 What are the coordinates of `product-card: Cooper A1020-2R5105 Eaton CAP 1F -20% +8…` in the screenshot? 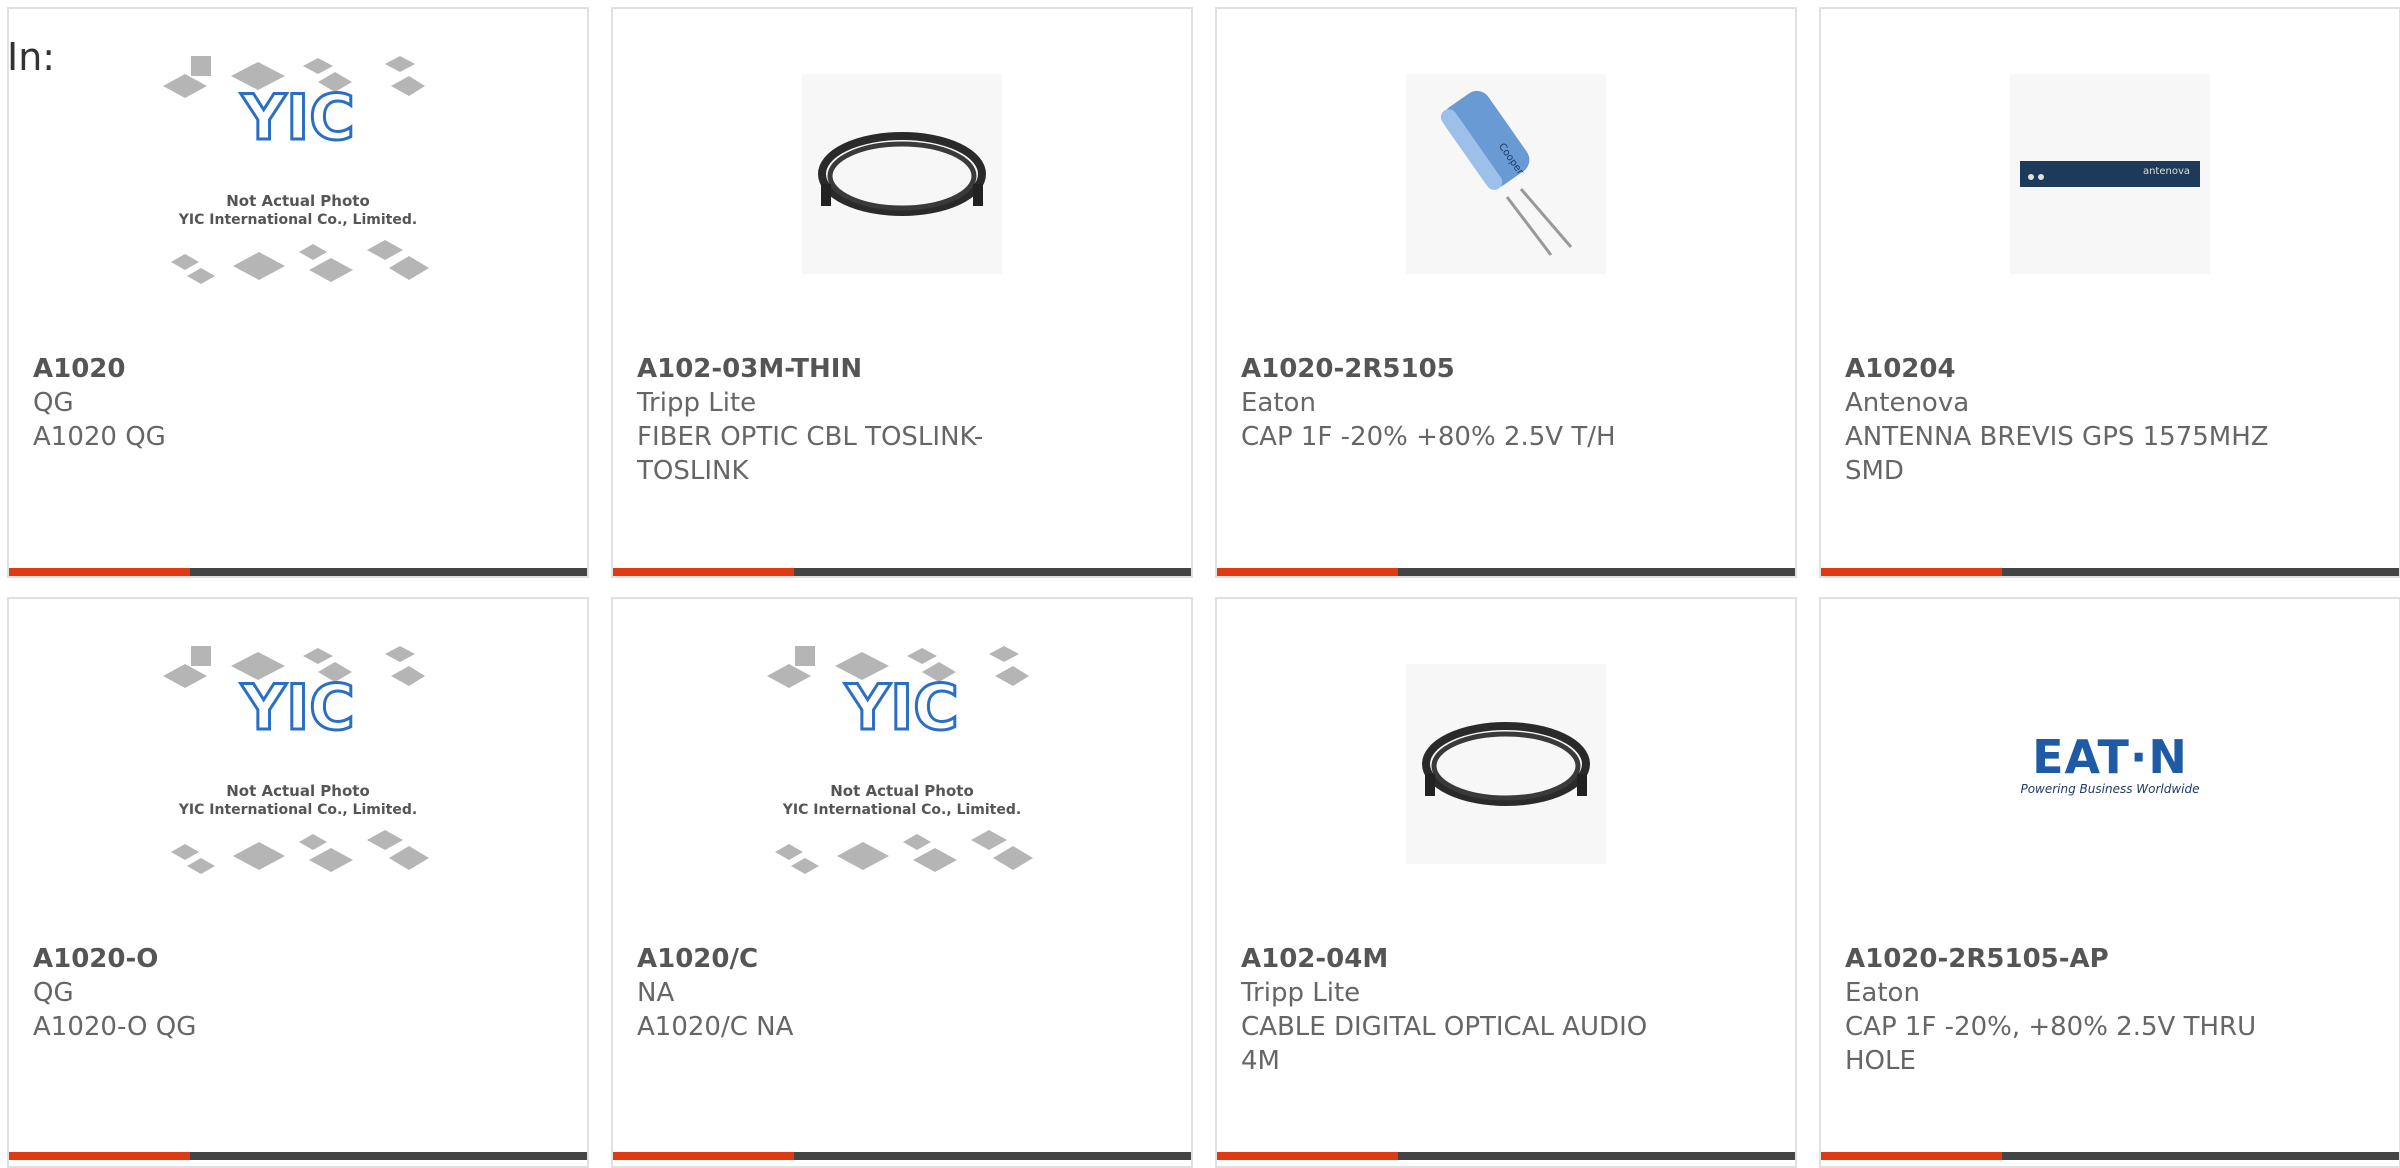 It's located at (1506, 292).